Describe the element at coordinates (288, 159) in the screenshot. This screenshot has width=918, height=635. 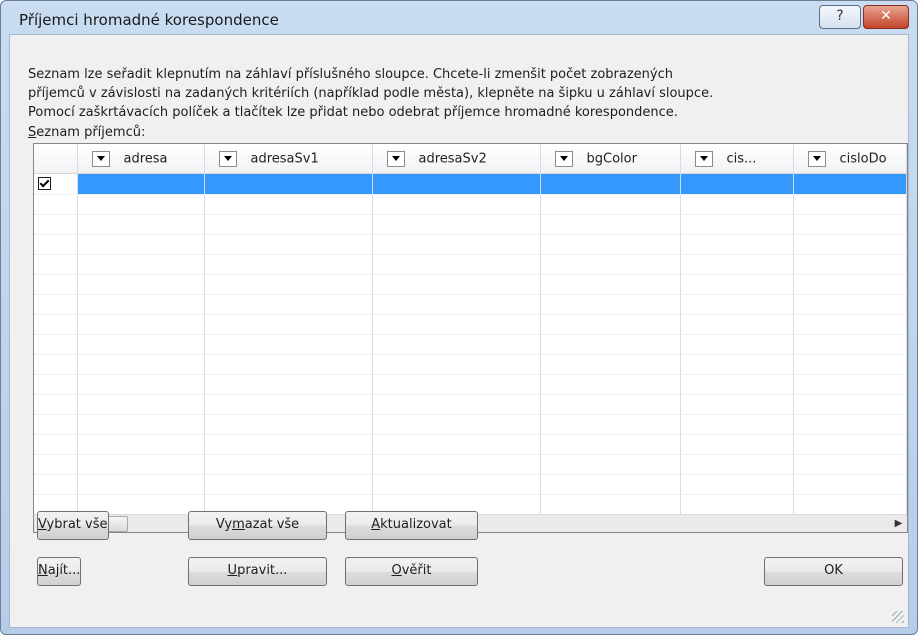
I see `column-header: adresaSv1` at that location.